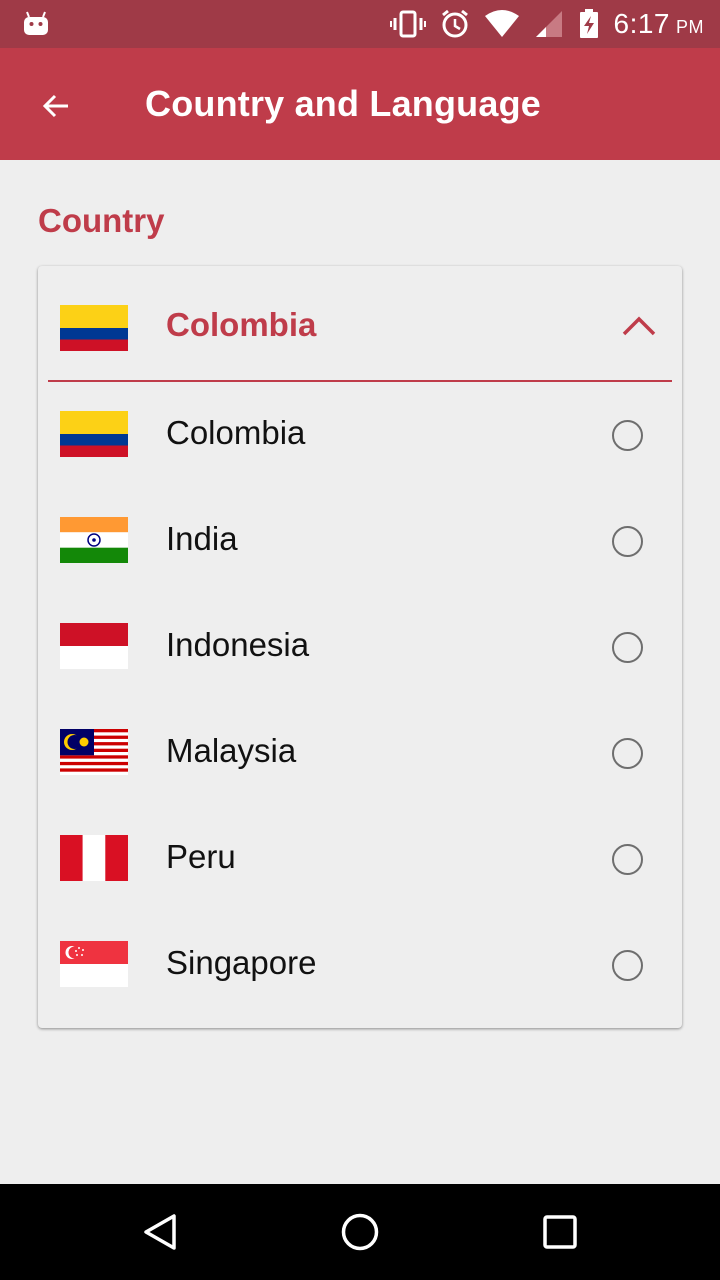 The height and width of the screenshot is (1280, 720). Describe the element at coordinates (360, 541) in the screenshot. I see `country-option-india: India` at that location.